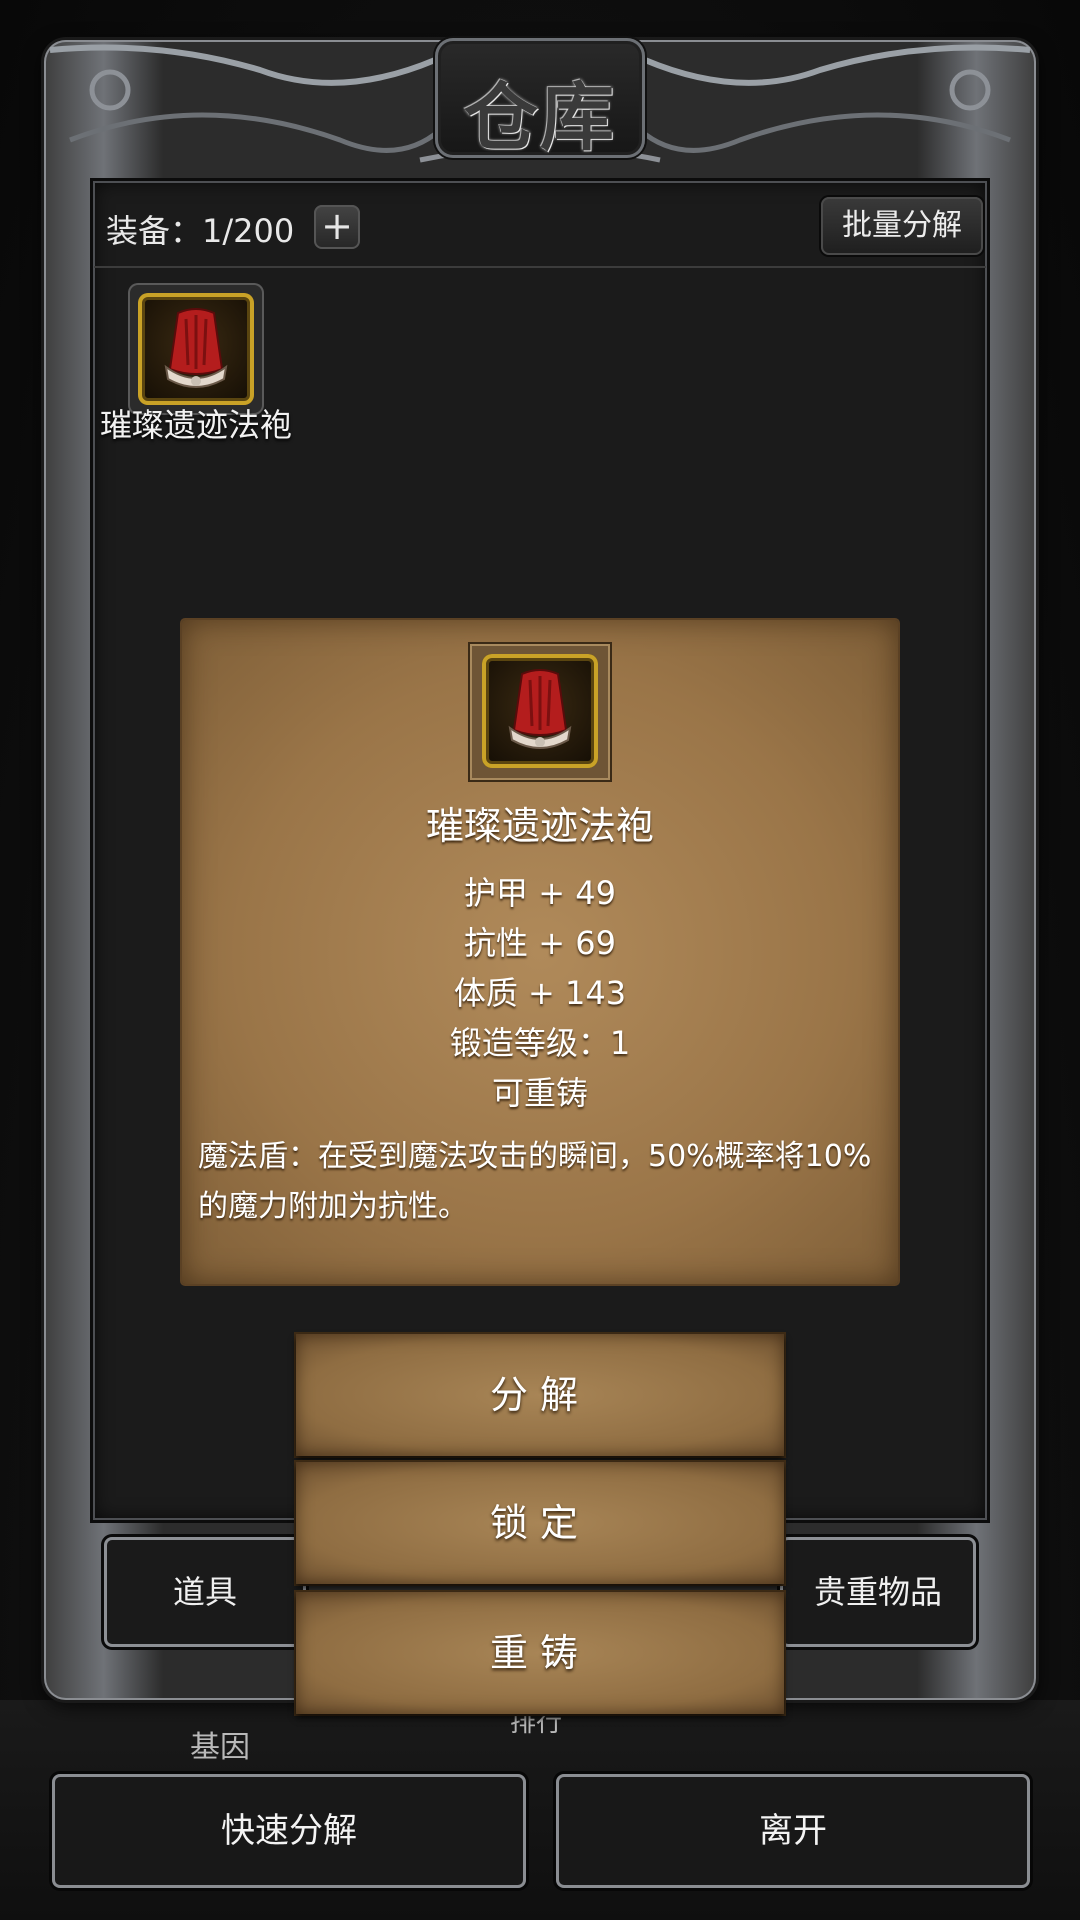  I want to click on plus-icon: +, so click(337, 226).